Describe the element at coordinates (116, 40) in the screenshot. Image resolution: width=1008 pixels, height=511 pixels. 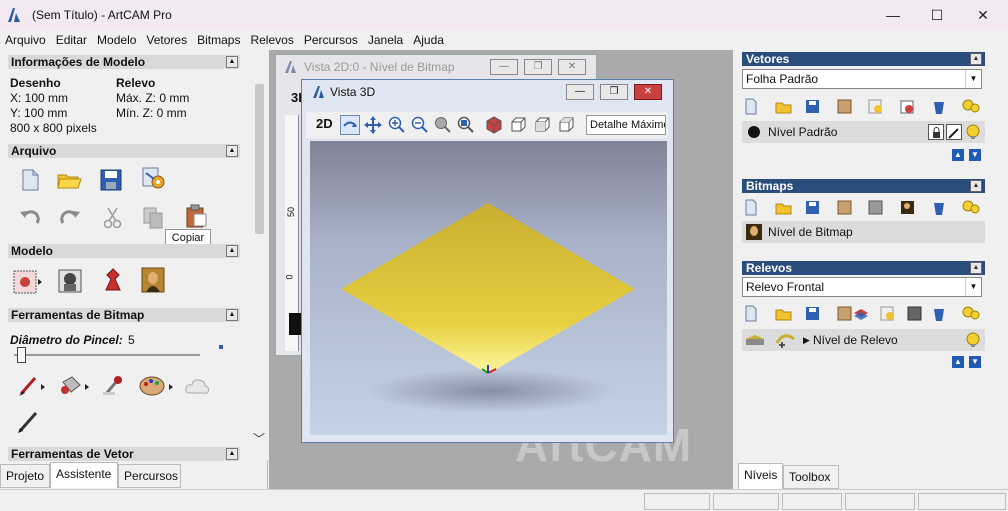
I see `menu-modelo: Modelo` at that location.